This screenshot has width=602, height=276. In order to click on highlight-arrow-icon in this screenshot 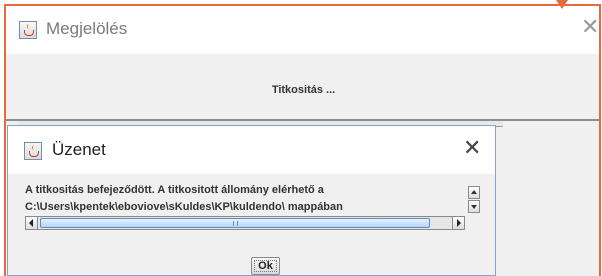, I will do `click(562, 4)`.